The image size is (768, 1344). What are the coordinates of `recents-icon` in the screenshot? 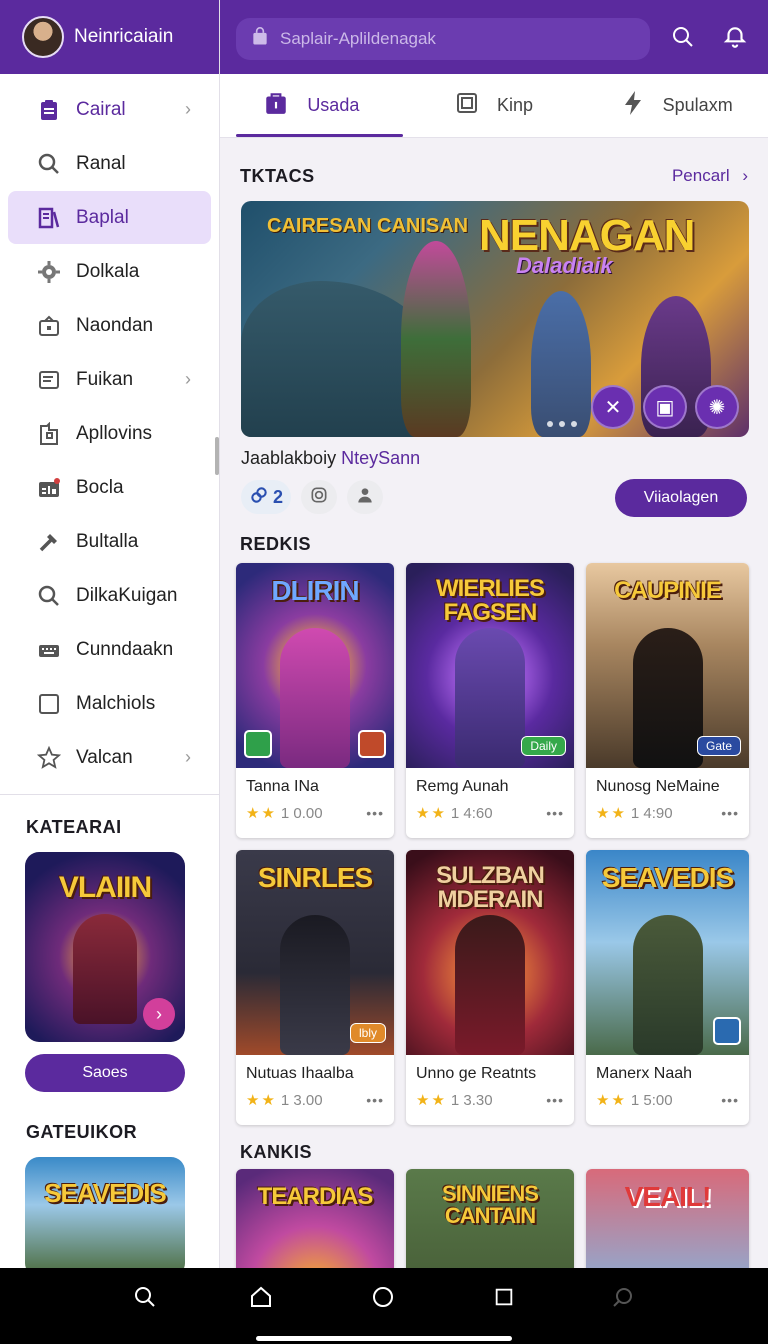 It's located at (504, 1297).